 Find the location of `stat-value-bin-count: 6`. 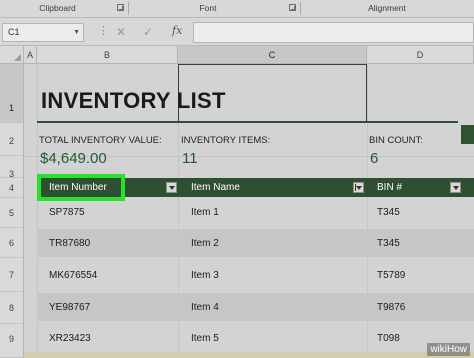

stat-value-bin-count: 6 is located at coordinates (374, 158).